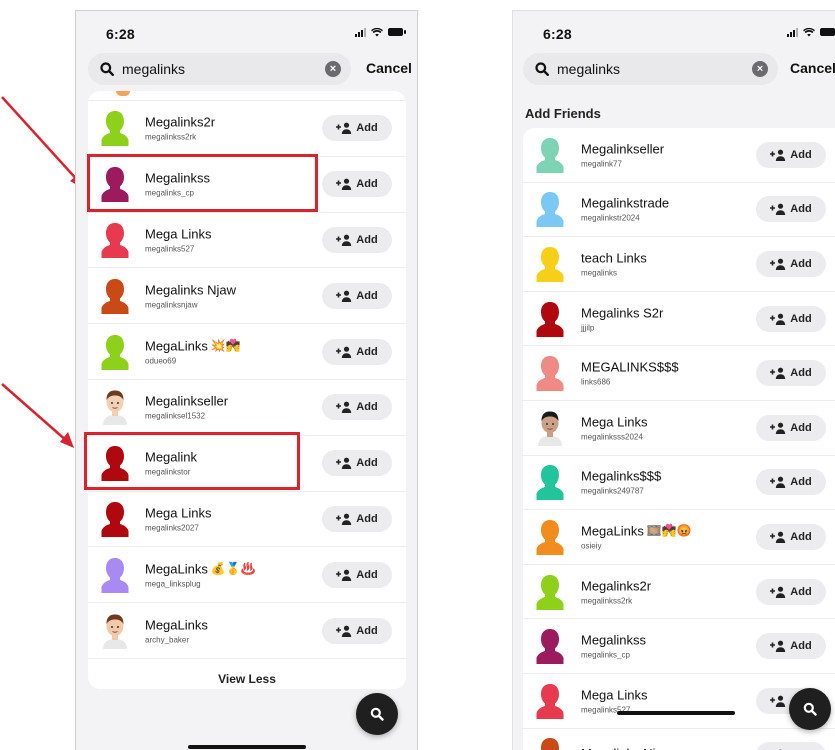 The height and width of the screenshot is (750, 835). What do you see at coordinates (679, 537) in the screenshot?
I see `list-item: MegaLinks 🎞️💏😡 osieiy Add` at bounding box center [679, 537].